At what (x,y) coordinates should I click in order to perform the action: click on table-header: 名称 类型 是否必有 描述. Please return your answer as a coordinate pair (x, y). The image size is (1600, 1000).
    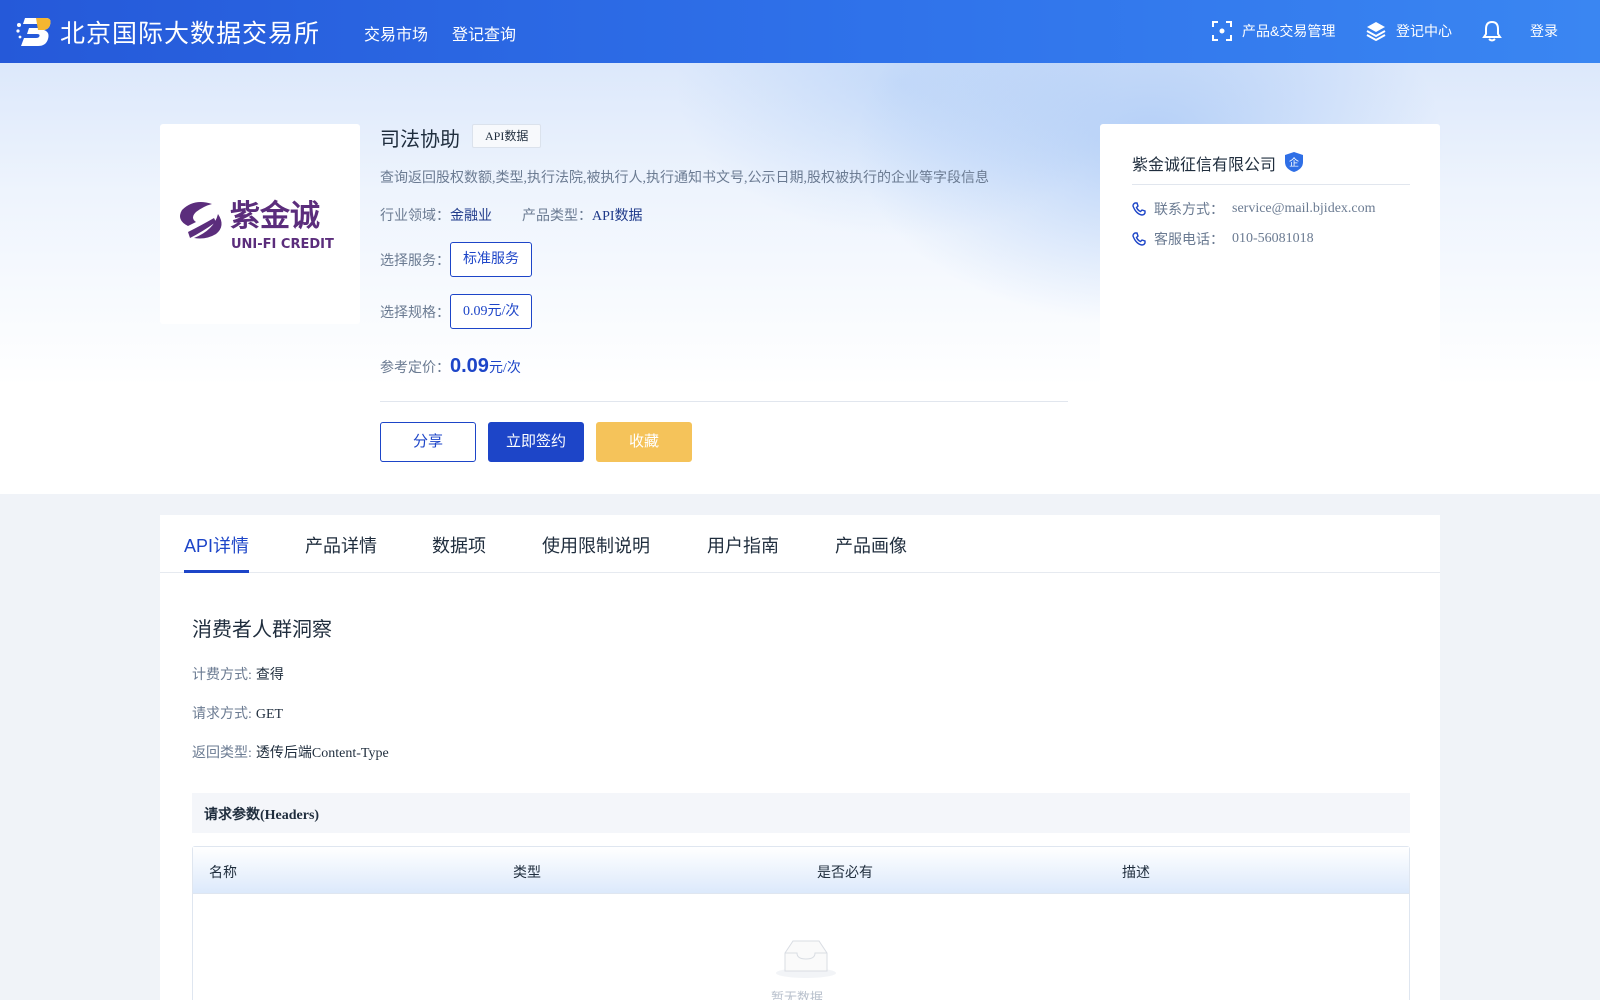
    Looking at the image, I should click on (801, 870).